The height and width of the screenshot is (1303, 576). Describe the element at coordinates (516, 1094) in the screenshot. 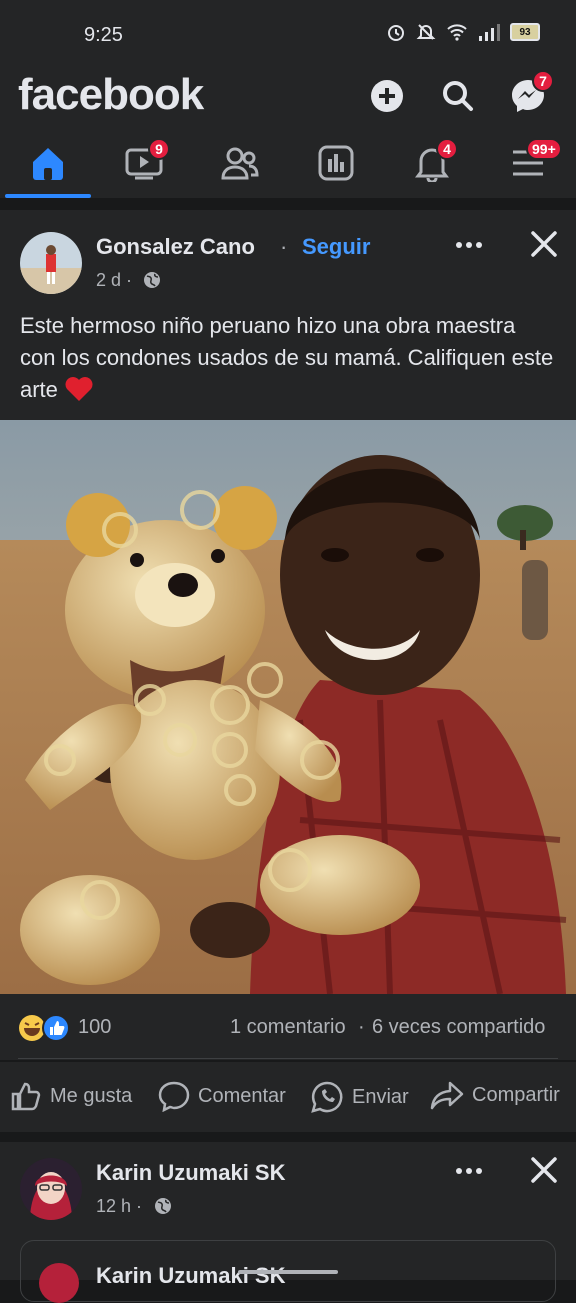

I see `share-label: Compartir` at that location.